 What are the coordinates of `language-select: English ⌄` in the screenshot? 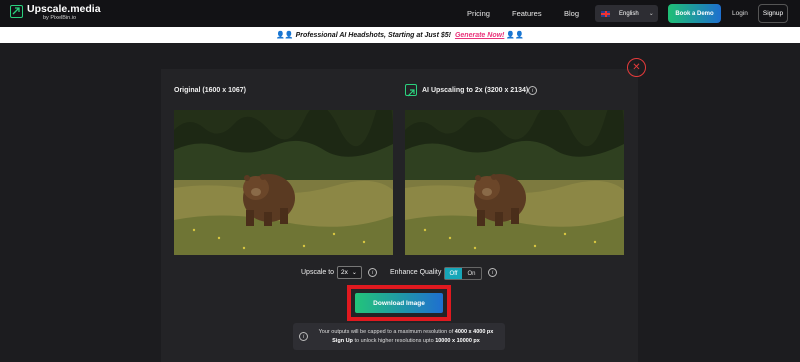 It's located at (626, 13).